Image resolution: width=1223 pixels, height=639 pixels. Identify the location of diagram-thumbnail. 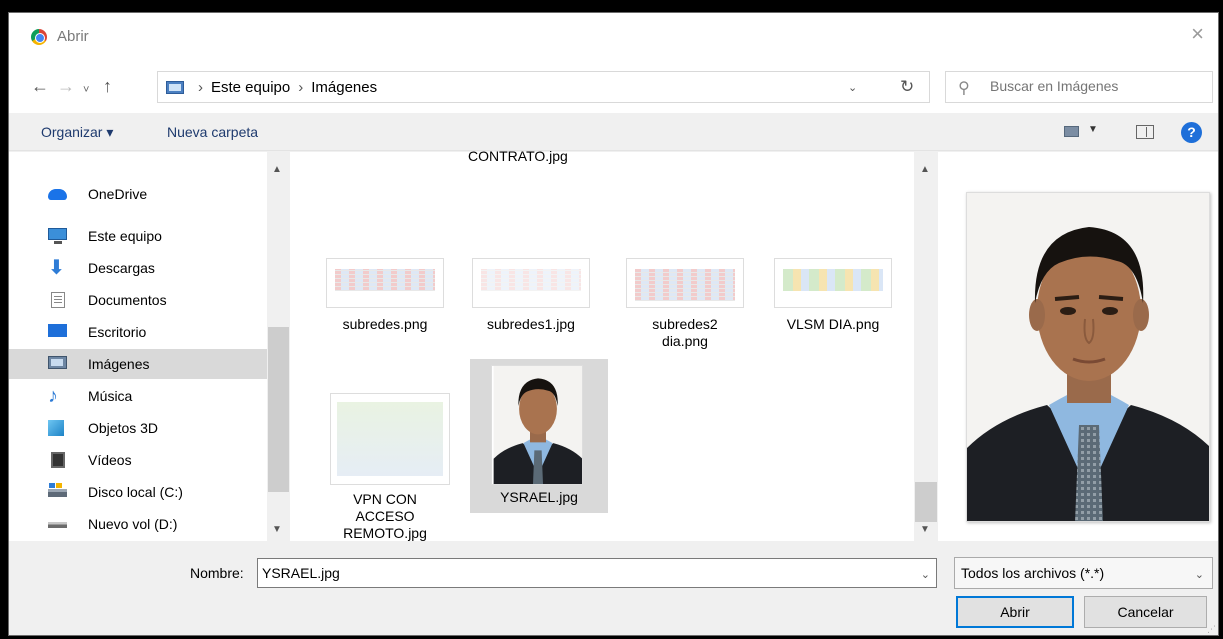
(833, 283).